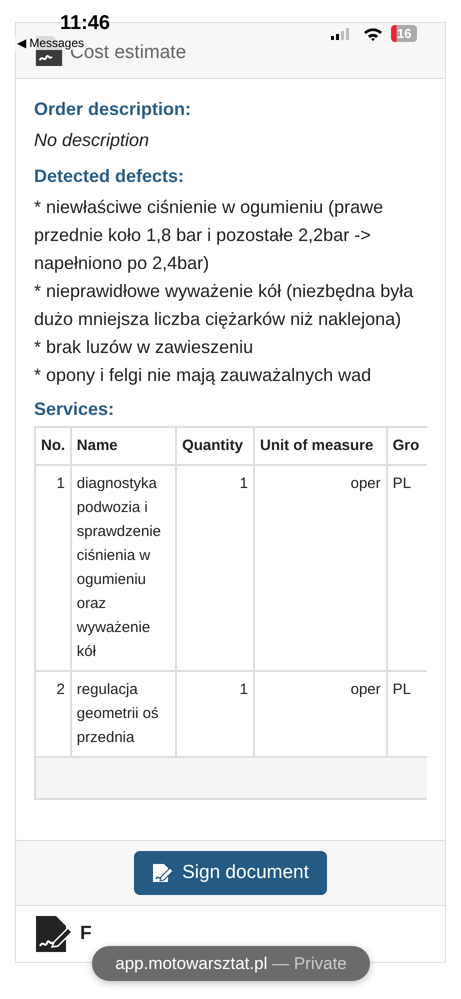 The height and width of the screenshot is (999, 461). Describe the element at coordinates (373, 34) in the screenshot. I see `wifi-icon` at that location.